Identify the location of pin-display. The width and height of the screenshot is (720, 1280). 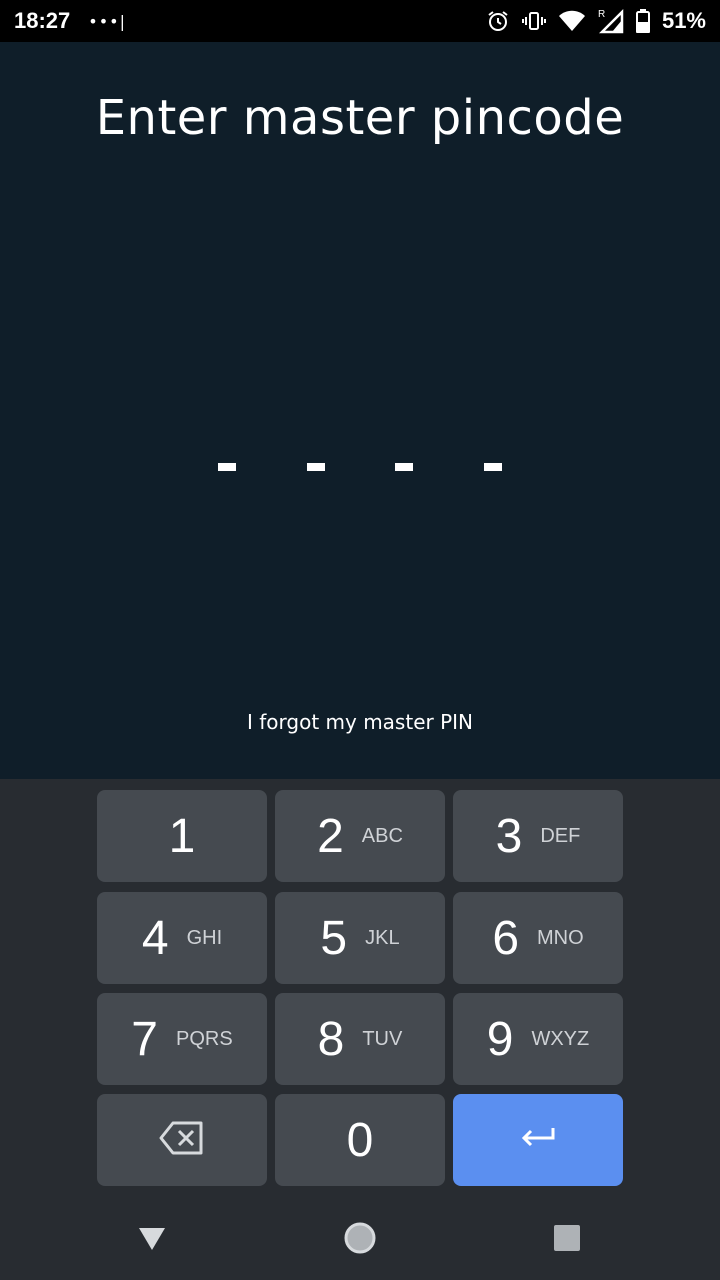
(360, 469).